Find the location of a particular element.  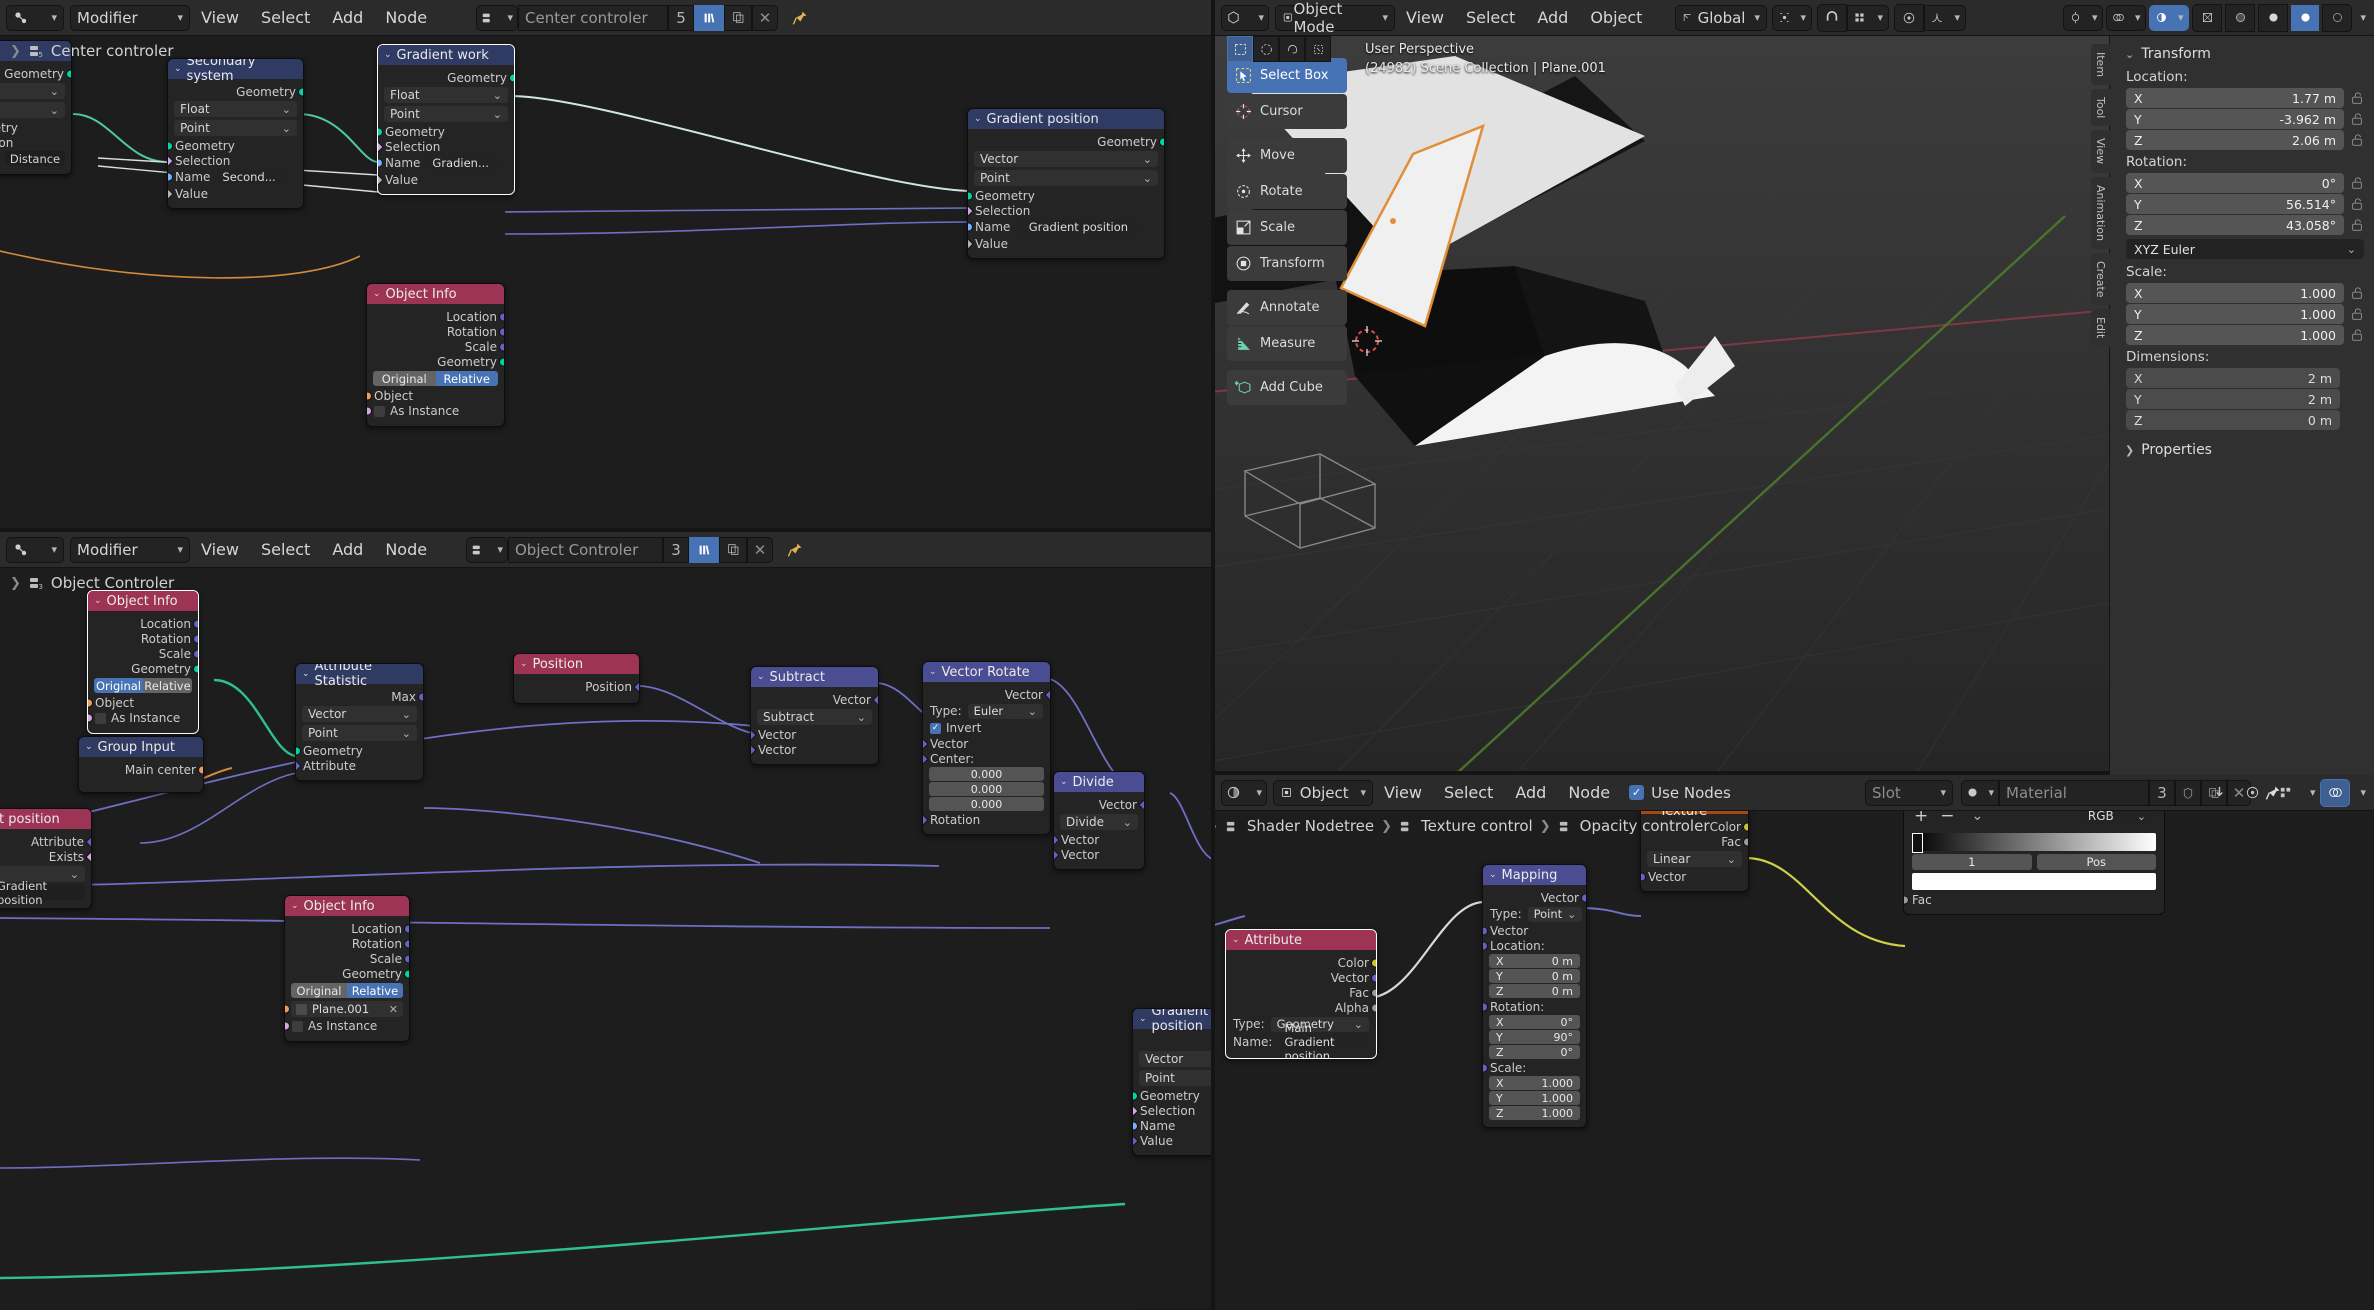

scale-y-field: Y 1.000 is located at coordinates (2235, 314).